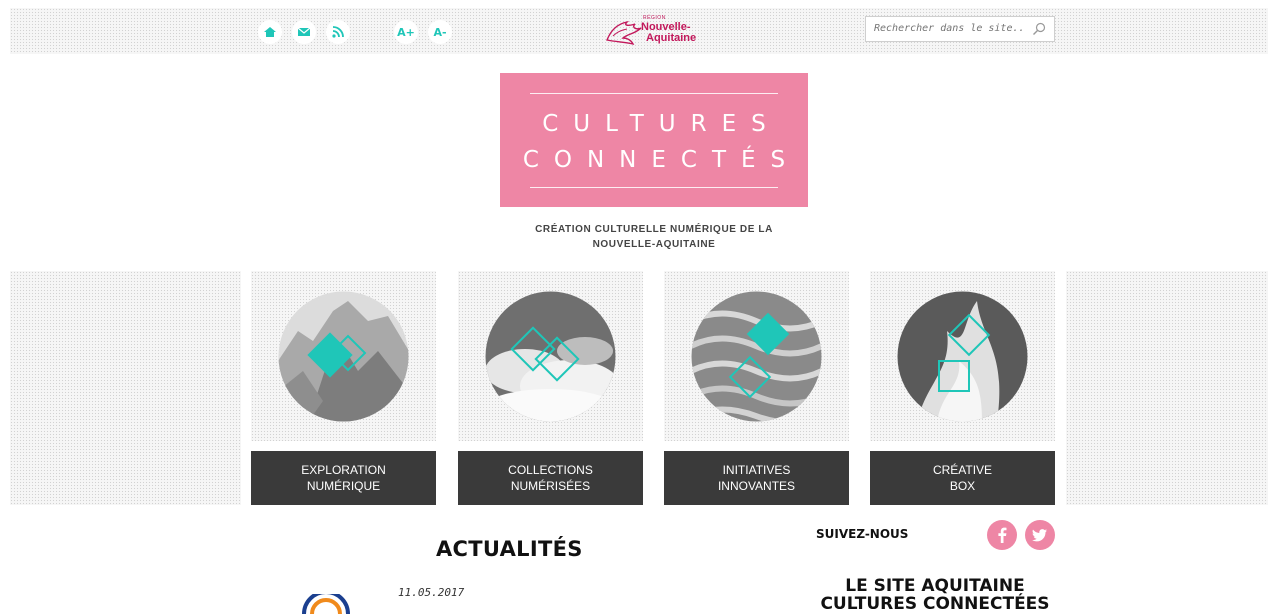 The image size is (1280, 614). Describe the element at coordinates (654, 229) in the screenshot. I see `subtitle-line1: CRÉATION CULTURELLE NUMÉRIQUE DE LA` at that location.